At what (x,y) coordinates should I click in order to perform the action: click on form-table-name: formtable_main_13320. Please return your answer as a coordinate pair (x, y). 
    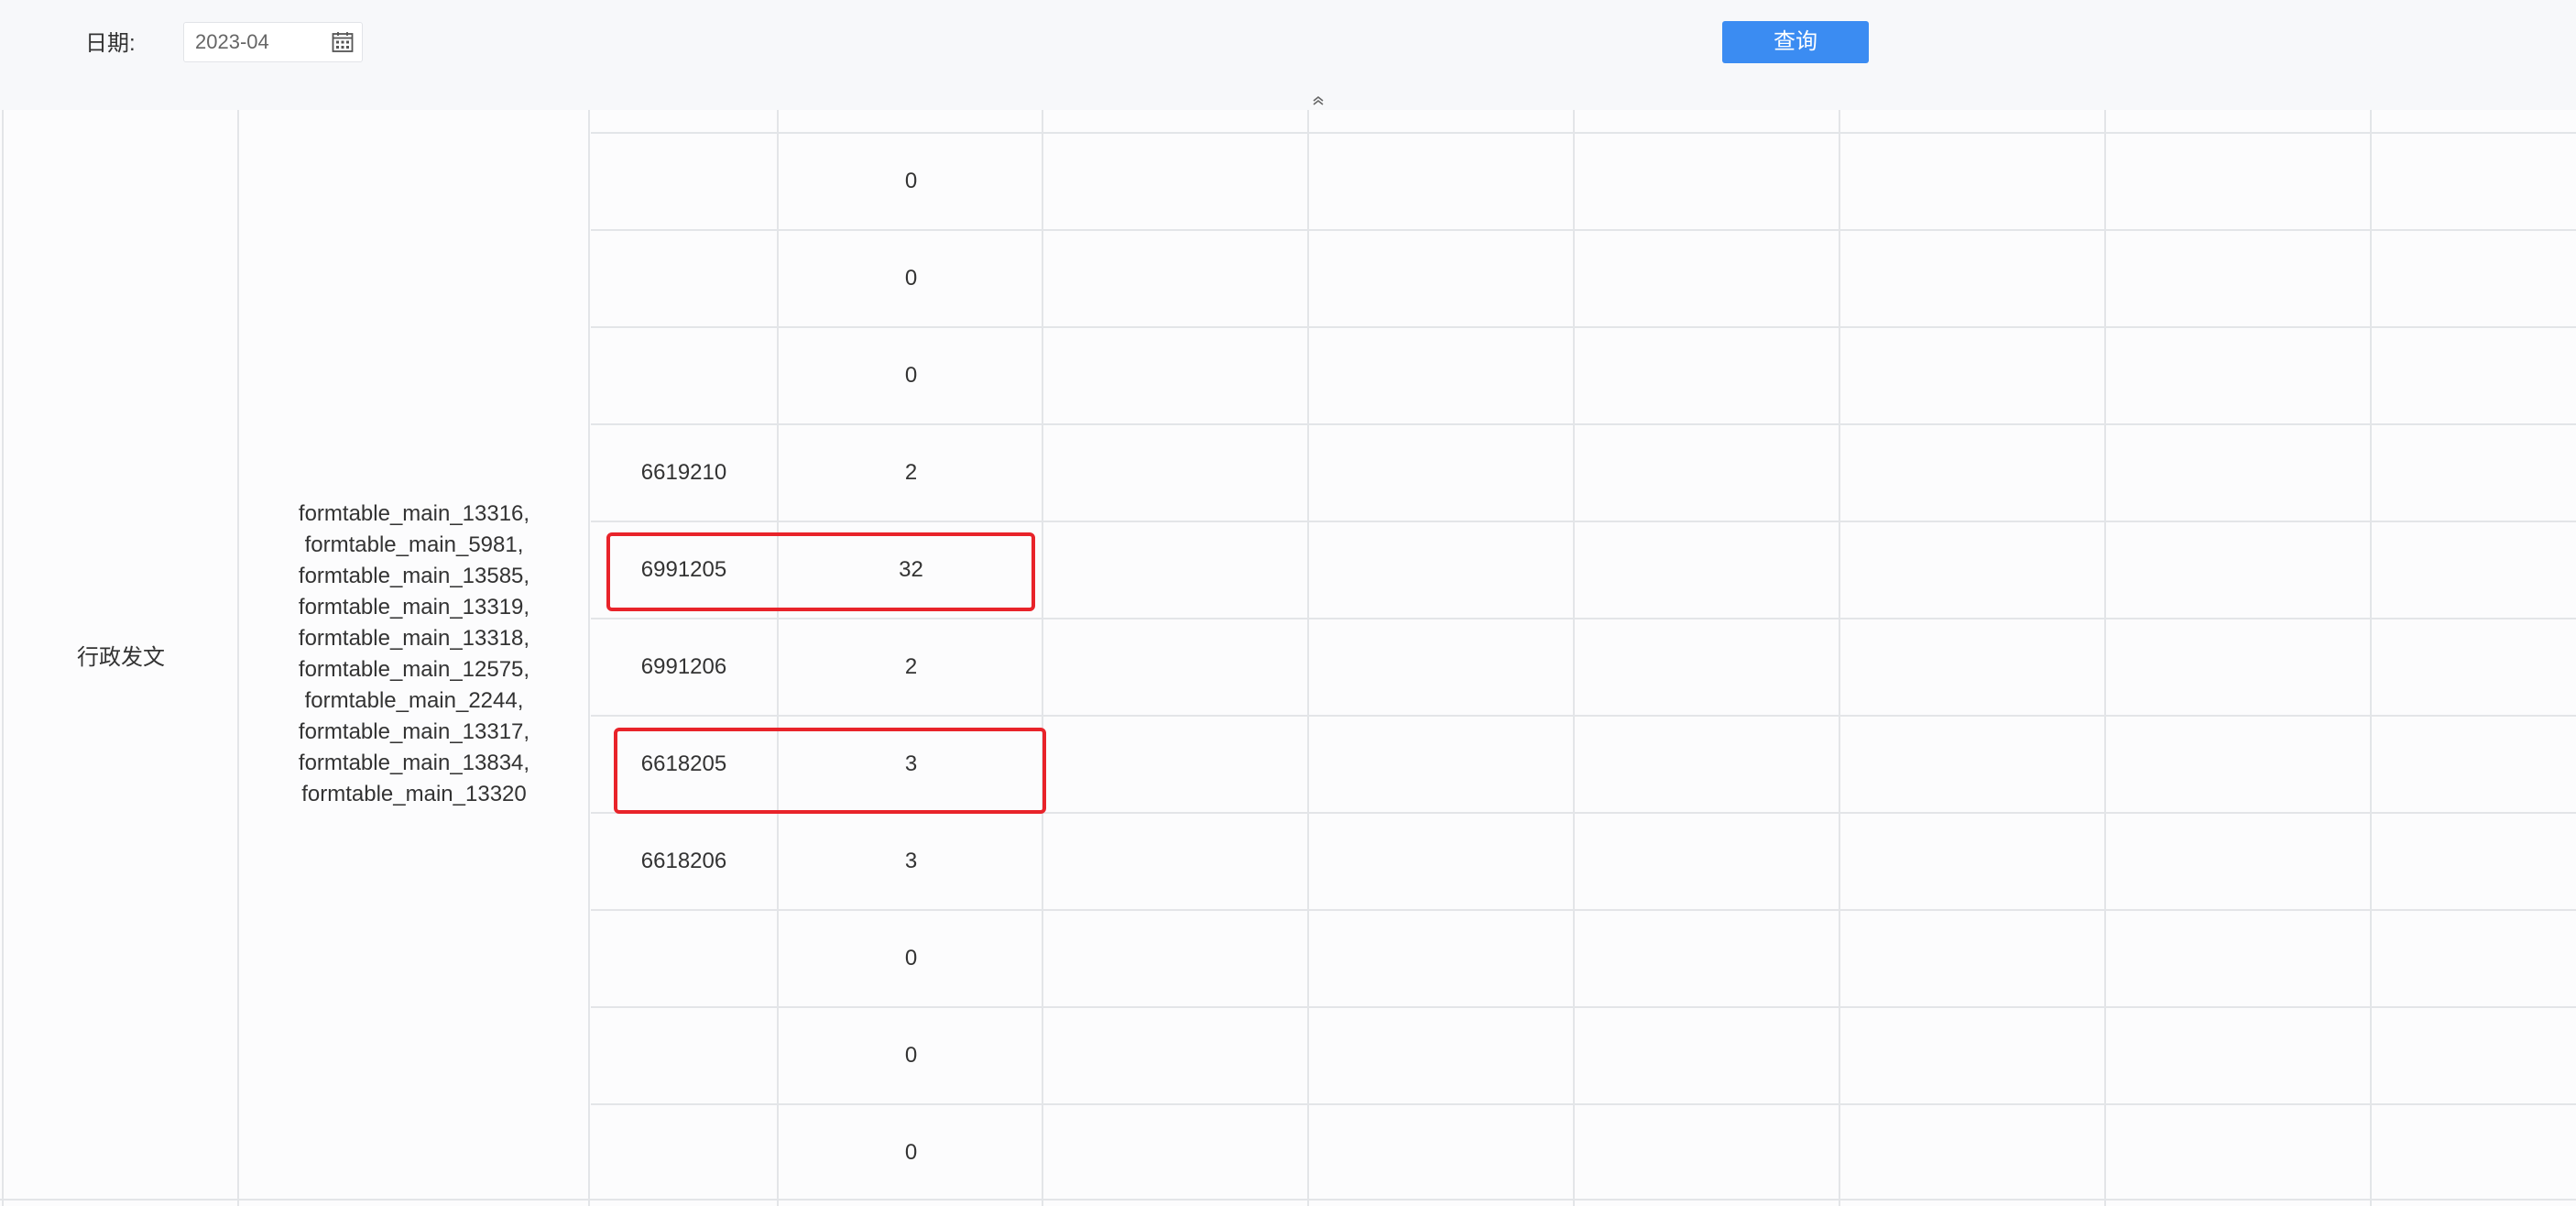
    Looking at the image, I should click on (414, 794).